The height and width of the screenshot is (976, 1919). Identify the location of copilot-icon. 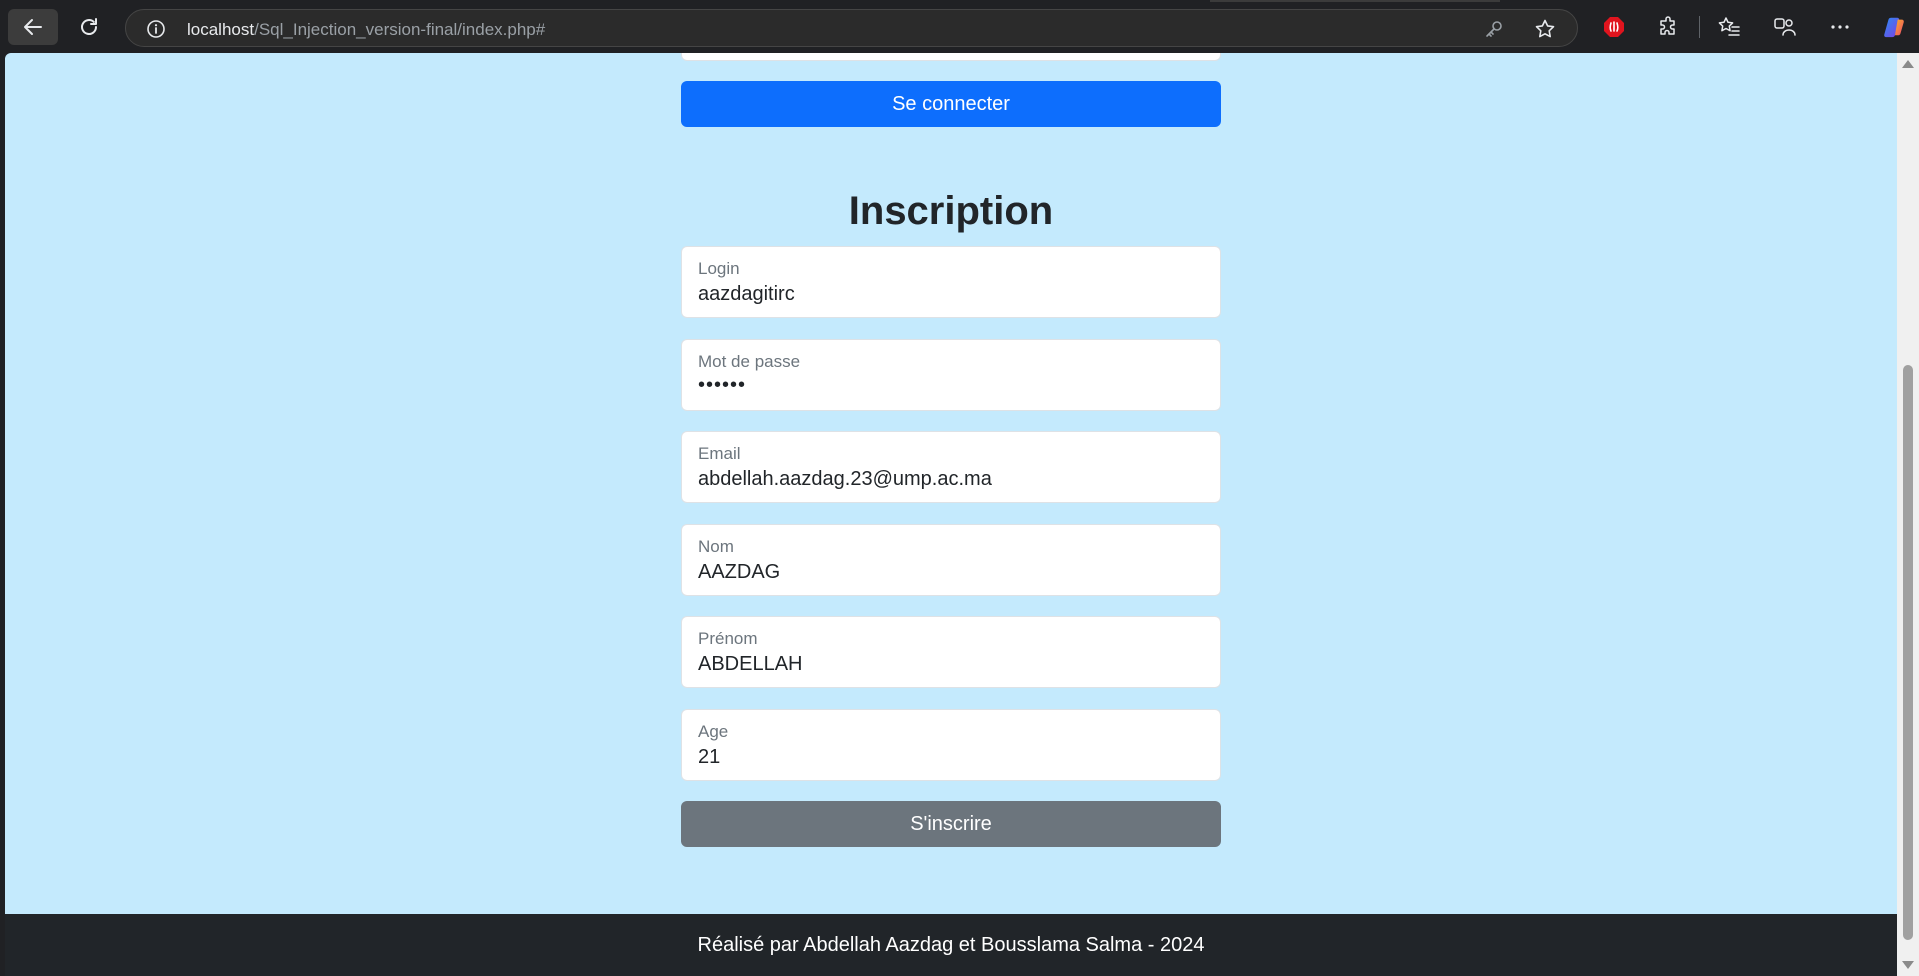
(1894, 27).